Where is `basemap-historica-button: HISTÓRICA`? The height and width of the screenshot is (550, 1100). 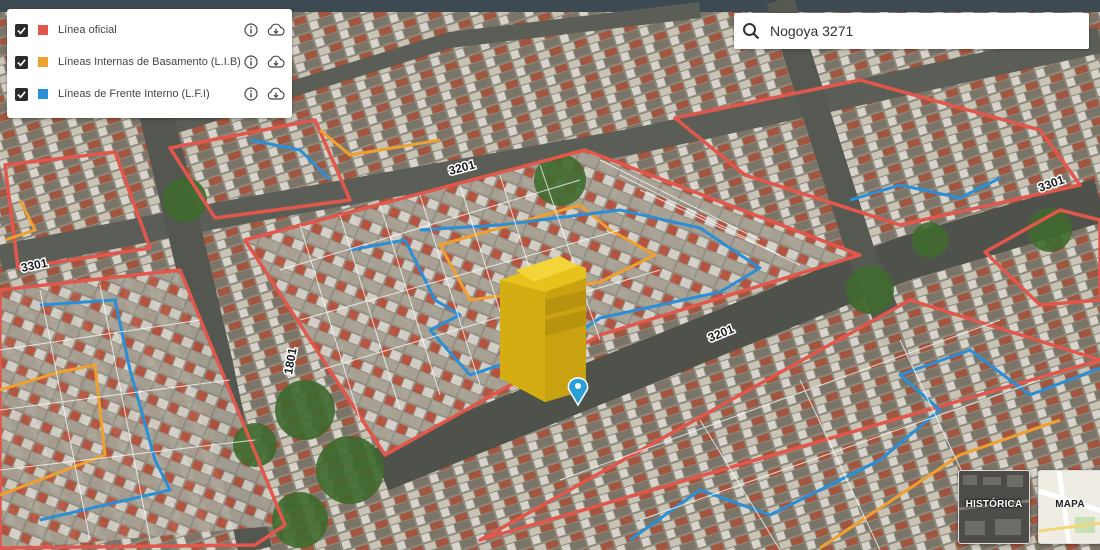
basemap-historica-button: HISTÓRICA is located at coordinates (994, 507).